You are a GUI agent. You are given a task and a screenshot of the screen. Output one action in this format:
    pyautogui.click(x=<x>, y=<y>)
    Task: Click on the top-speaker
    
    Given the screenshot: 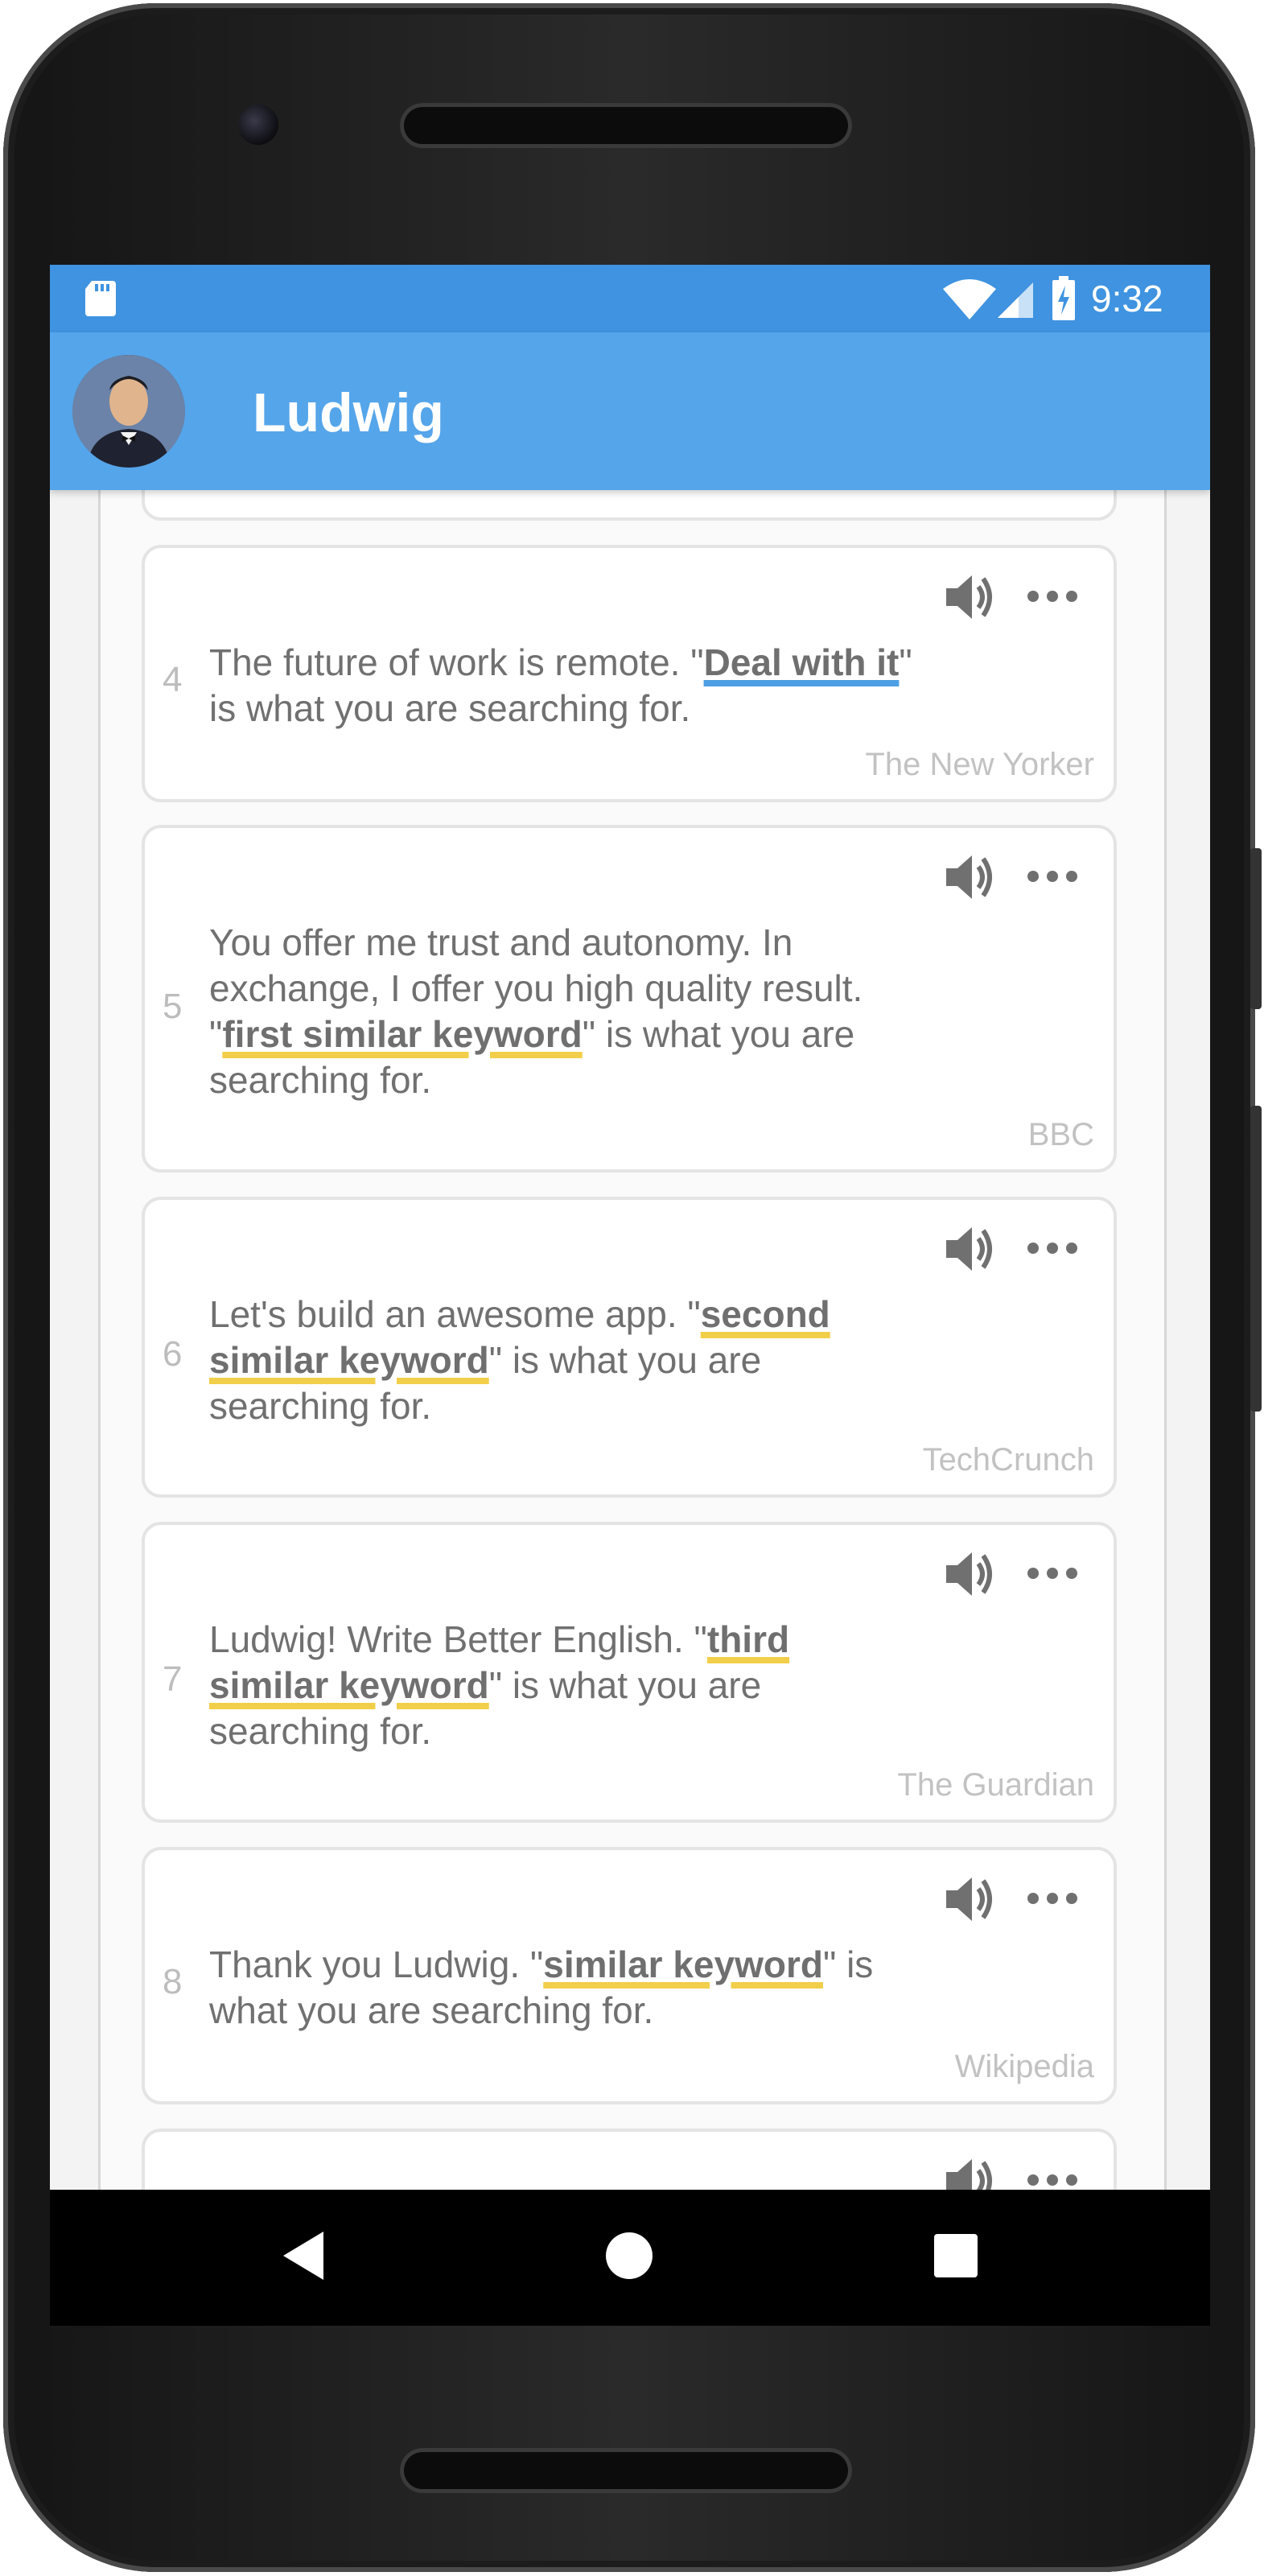 What is the action you would take?
    pyautogui.click(x=626, y=125)
    